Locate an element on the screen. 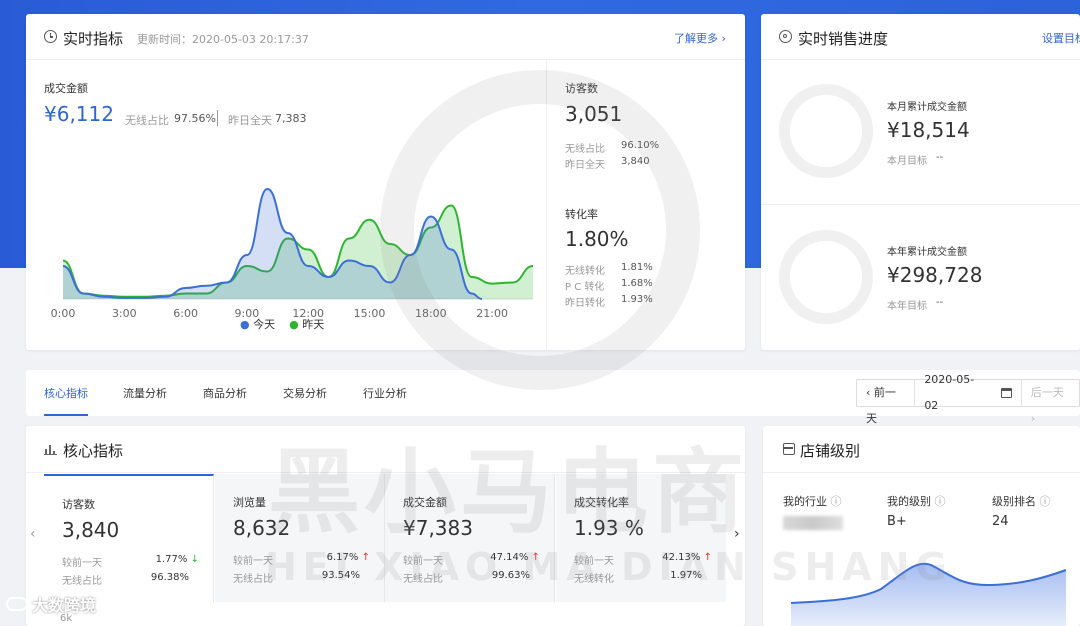  tab-traffic: 流量分析 is located at coordinates (145, 393).